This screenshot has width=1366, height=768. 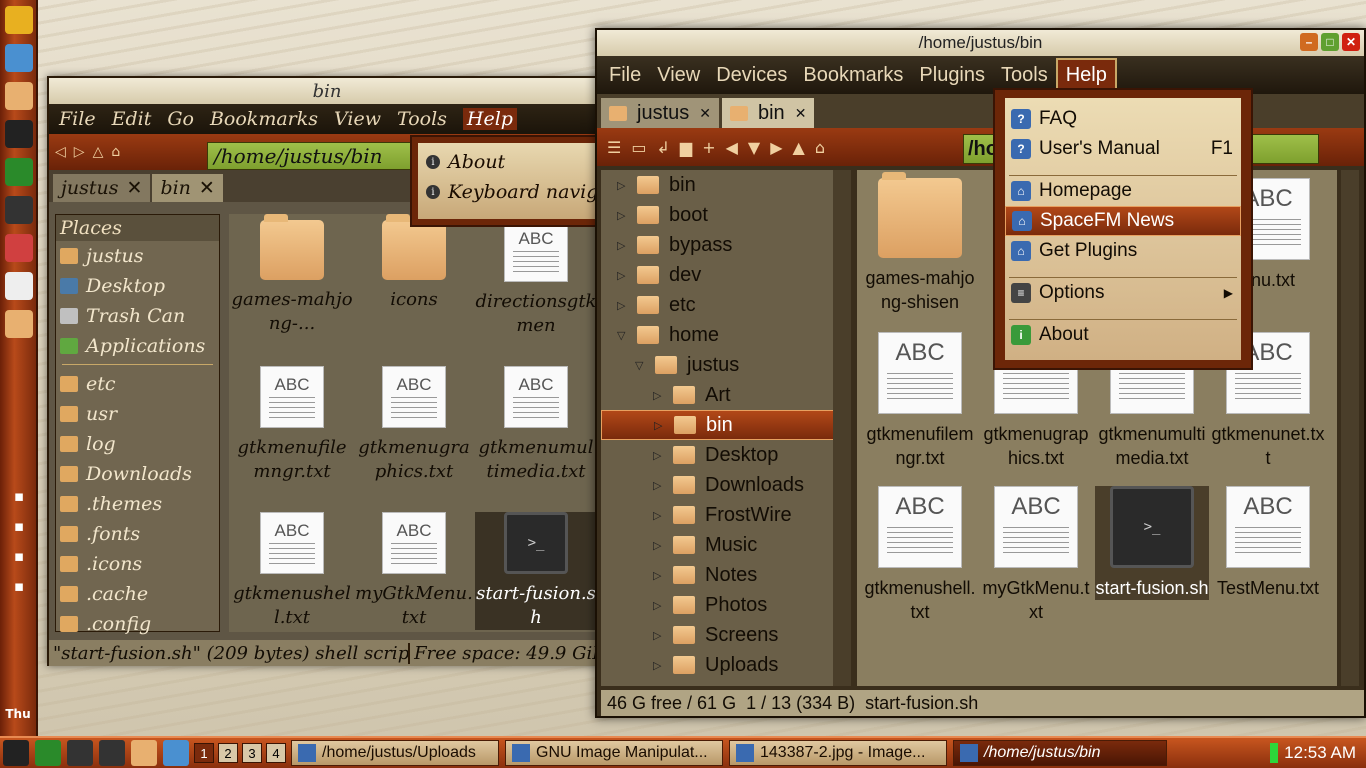 What do you see at coordinates (1330, 42) in the screenshot?
I see `maximize-icon: □` at bounding box center [1330, 42].